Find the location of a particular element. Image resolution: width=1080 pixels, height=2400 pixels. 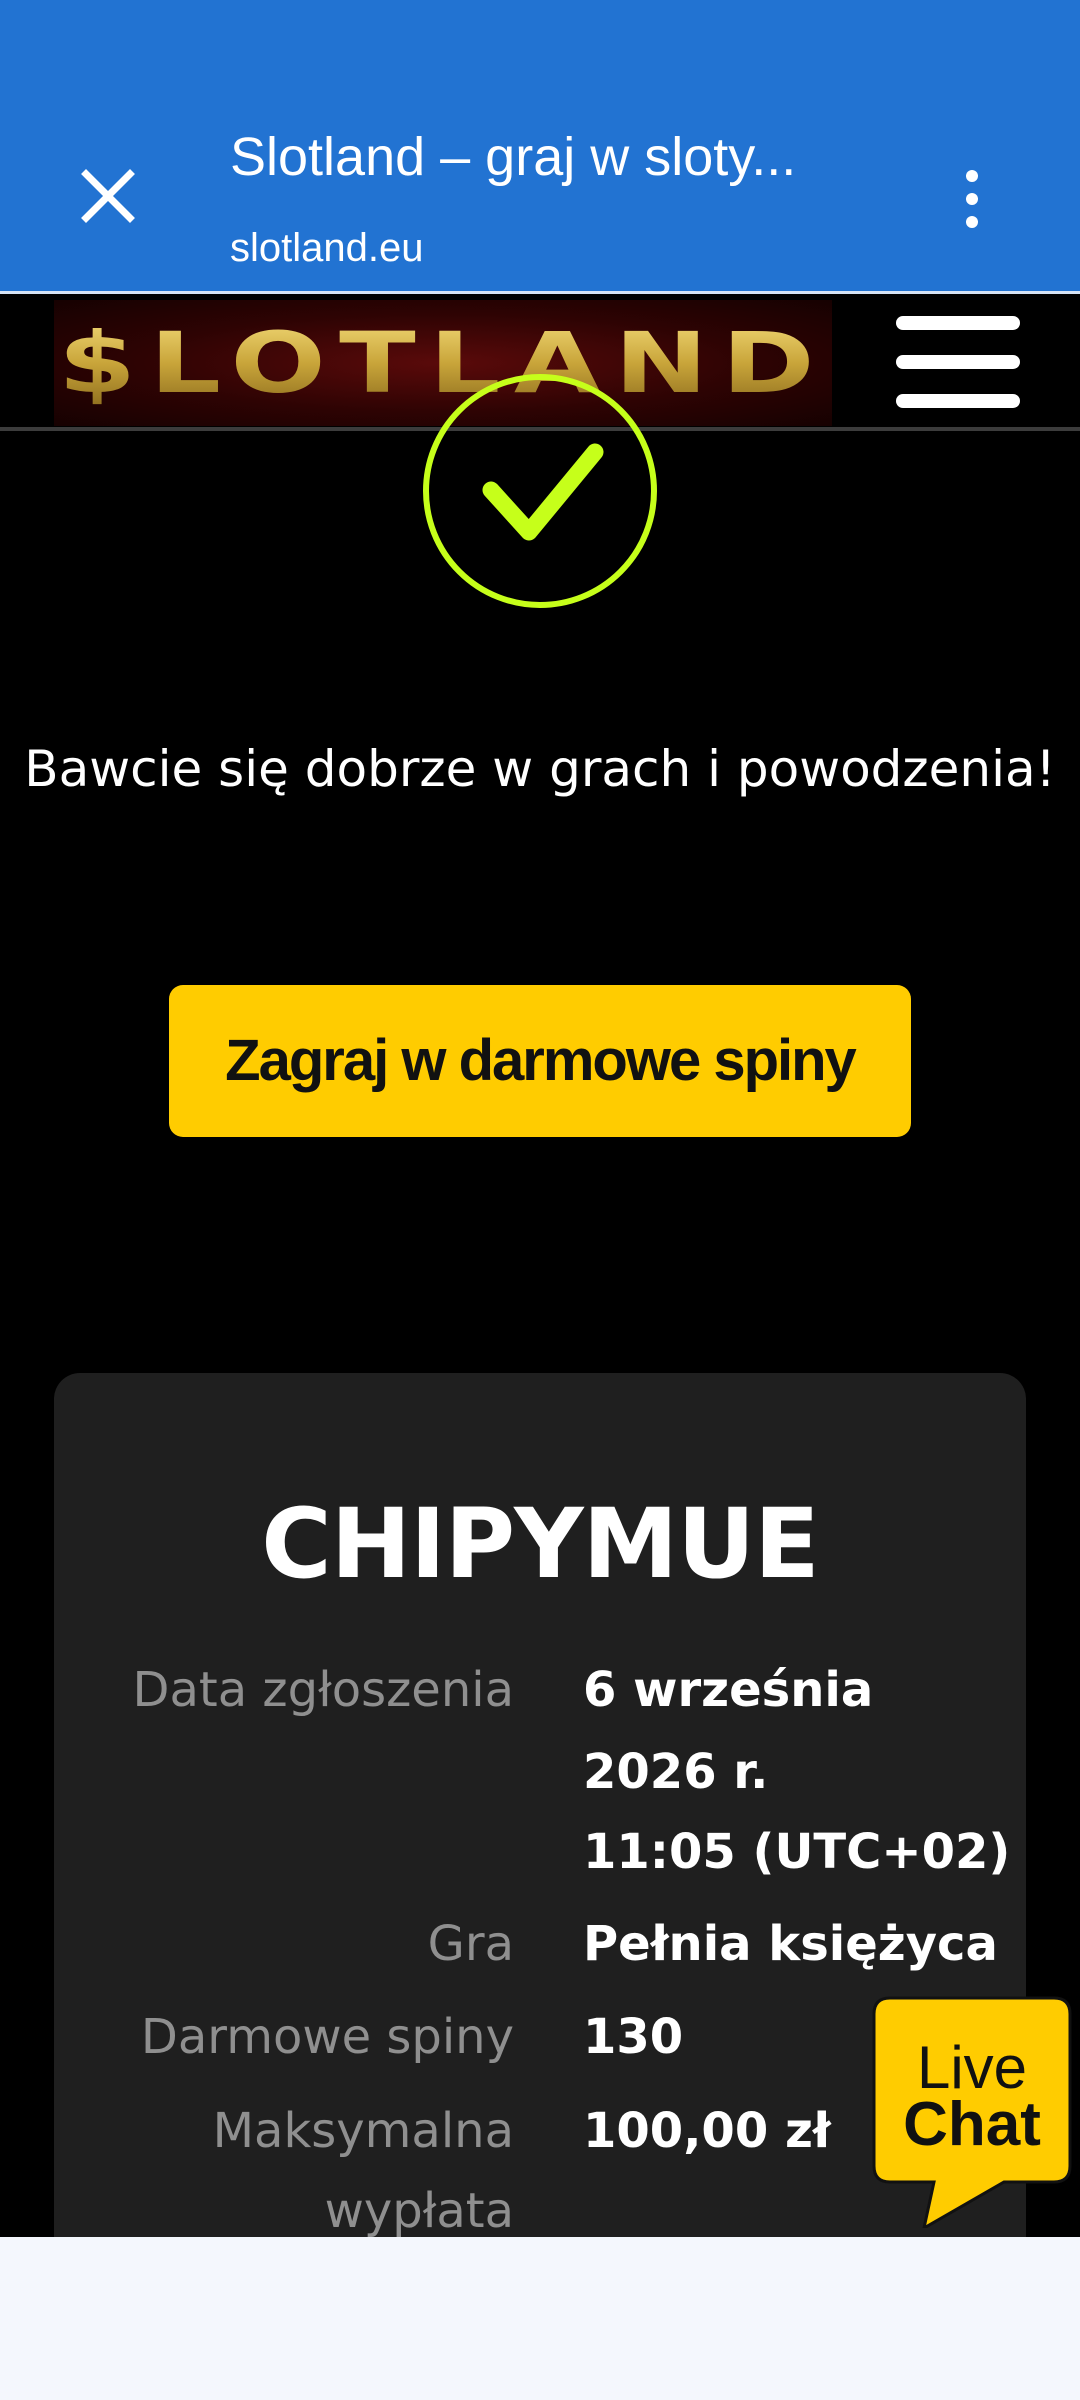

browser-toolbar: Slotland – graj w sloty... slotland.eu is located at coordinates (540, 147).